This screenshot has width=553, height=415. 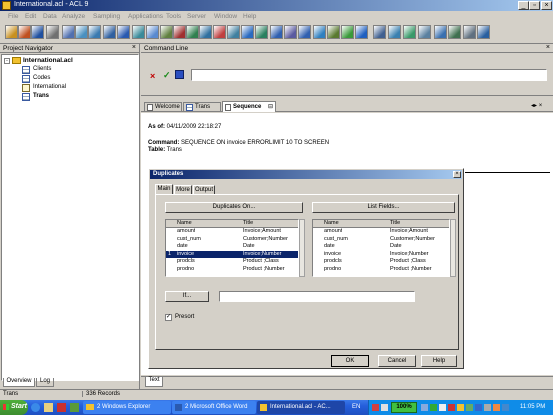 What do you see at coordinates (523, 5) in the screenshot?
I see `minimize-button: _` at bounding box center [523, 5].